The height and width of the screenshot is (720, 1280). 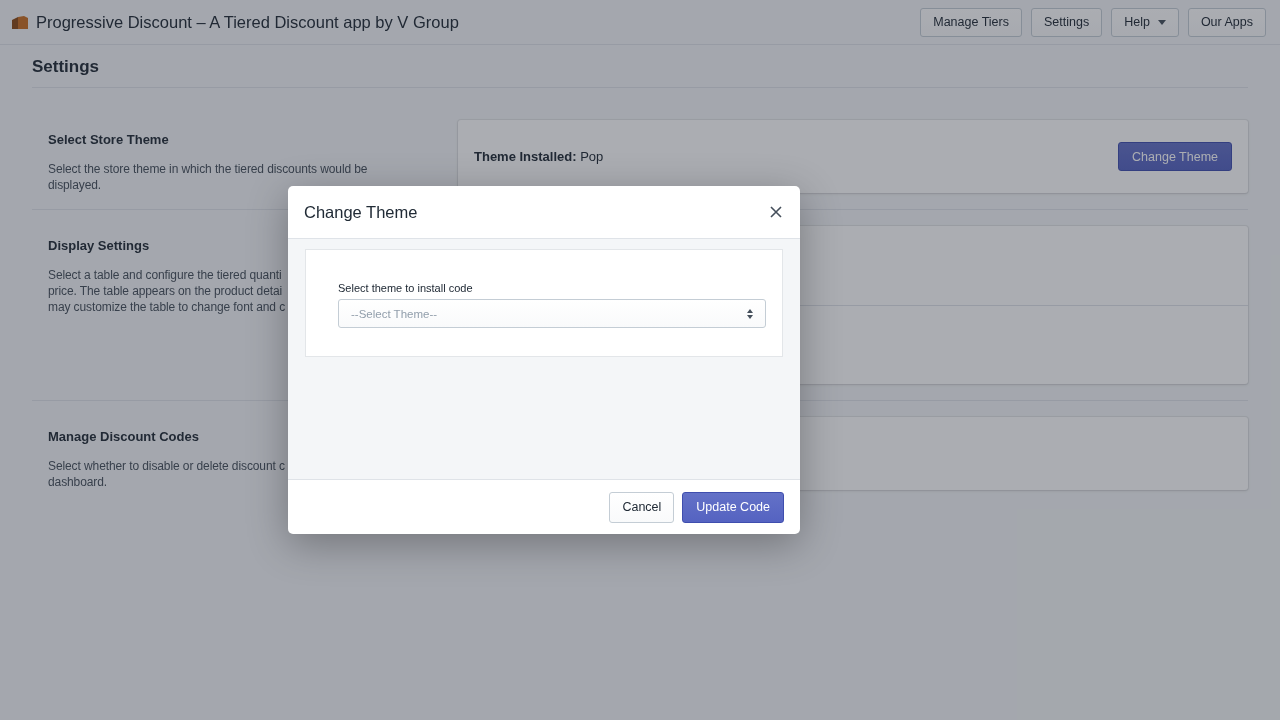 I want to click on description-line: price. The table appears on the product detai, so click(x=165, y=291).